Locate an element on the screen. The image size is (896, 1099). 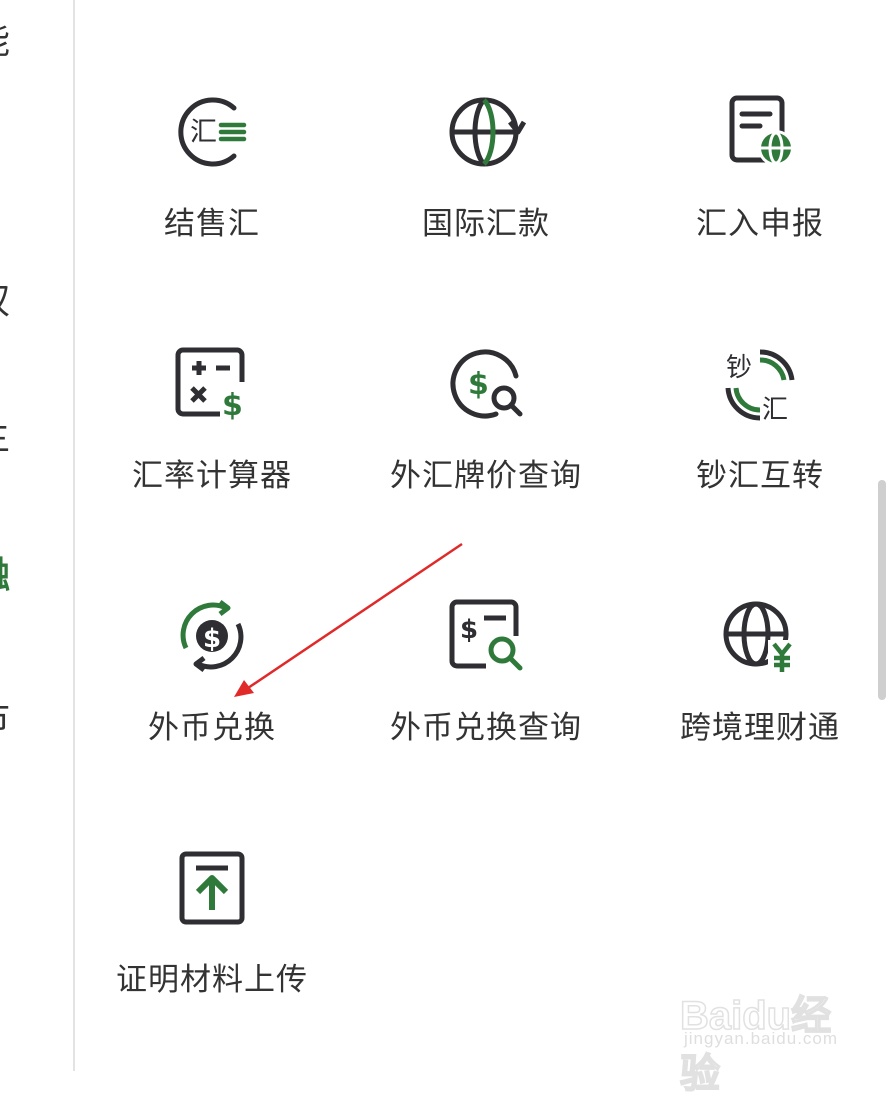
tile-label: 跨境理财通 is located at coordinates (760, 728).